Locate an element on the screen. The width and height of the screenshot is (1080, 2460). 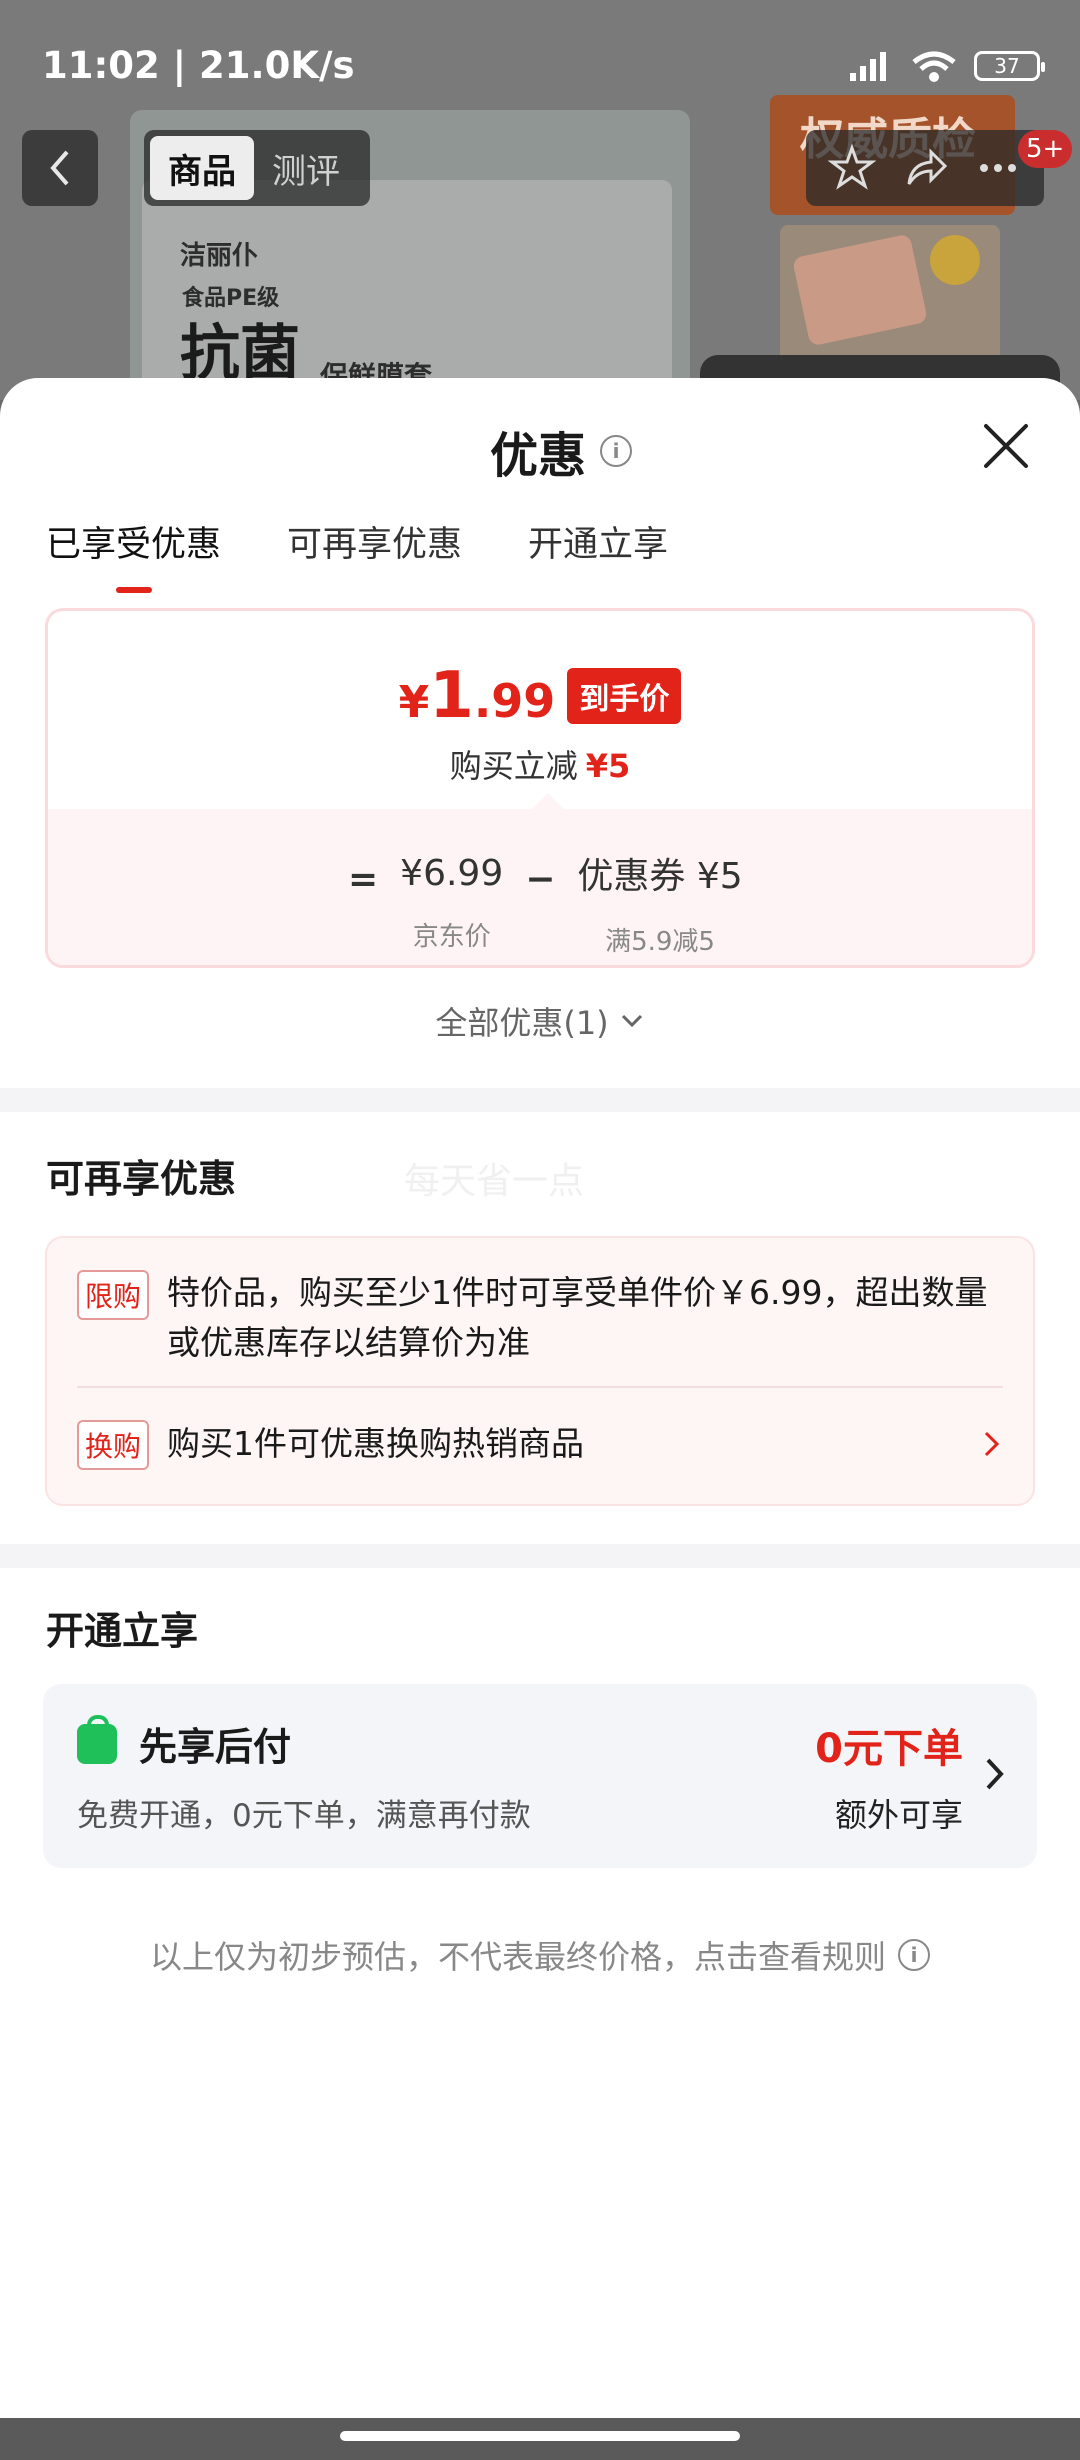
final-price-badge: 到手价 is located at coordinates (624, 696).